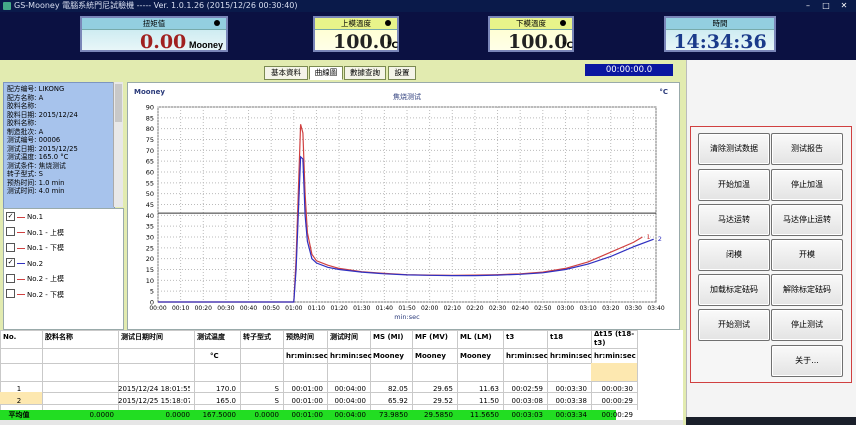 The width and height of the screenshot is (856, 425). I want to click on control-button-3: 停止加温, so click(807, 185).